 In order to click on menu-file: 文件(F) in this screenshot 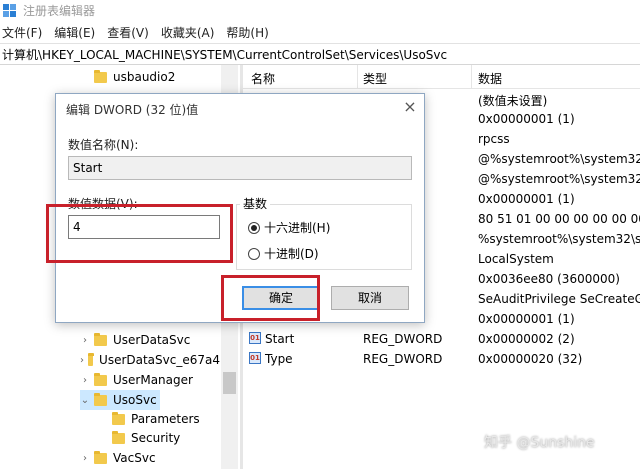, I will do `click(24, 32)`.